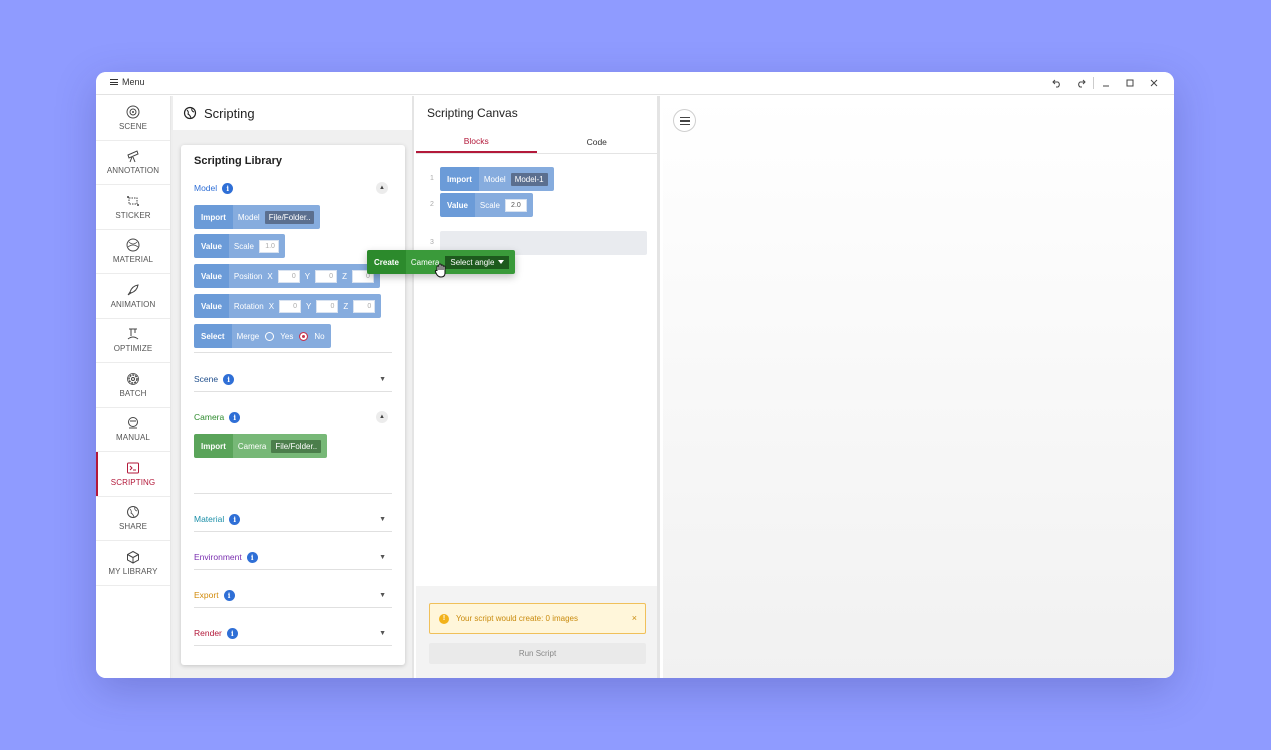  Describe the element at coordinates (270, 336) in the screenshot. I see `merge-yes-radio` at that location.